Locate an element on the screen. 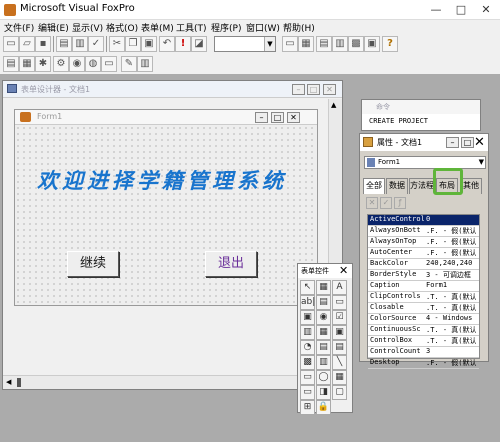 This screenshot has width=500, height=442. control-tool-icon: ▢ is located at coordinates (339, 392).